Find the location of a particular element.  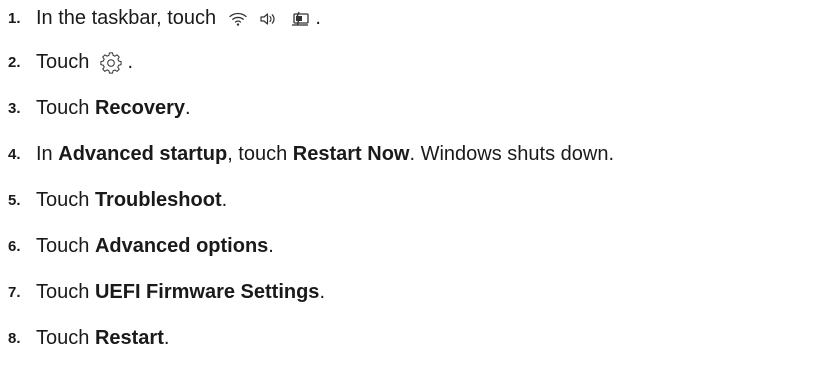

step-text: Touch Advanced options. is located at coordinates (155, 246).